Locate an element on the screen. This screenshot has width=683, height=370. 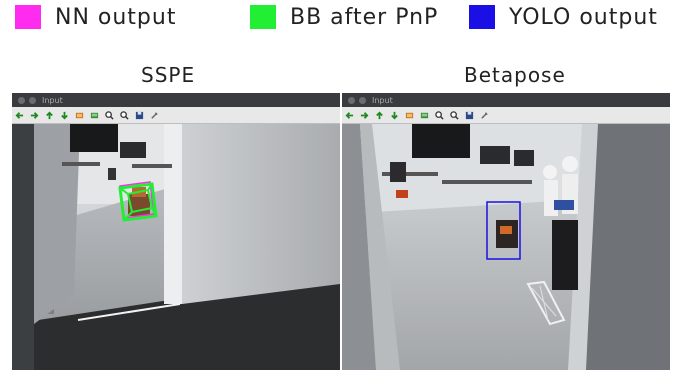
panel-title-betapose: Betapose is located at coordinates (515, 75).